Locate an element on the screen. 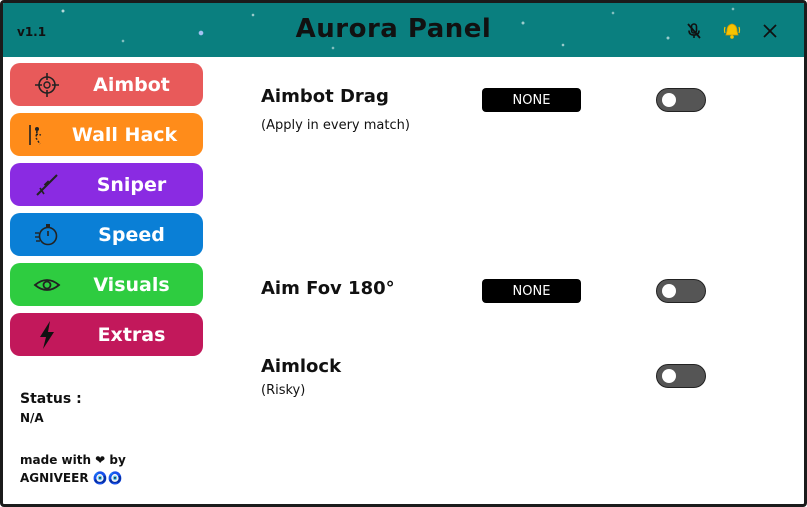  stopwatch-icon is located at coordinates (47, 235).